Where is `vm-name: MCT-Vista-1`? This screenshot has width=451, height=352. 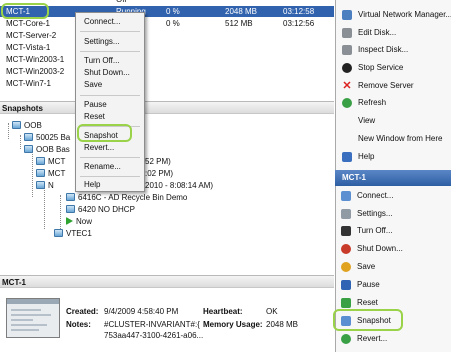 vm-name: MCT-Vista-1 is located at coordinates (28, 47).